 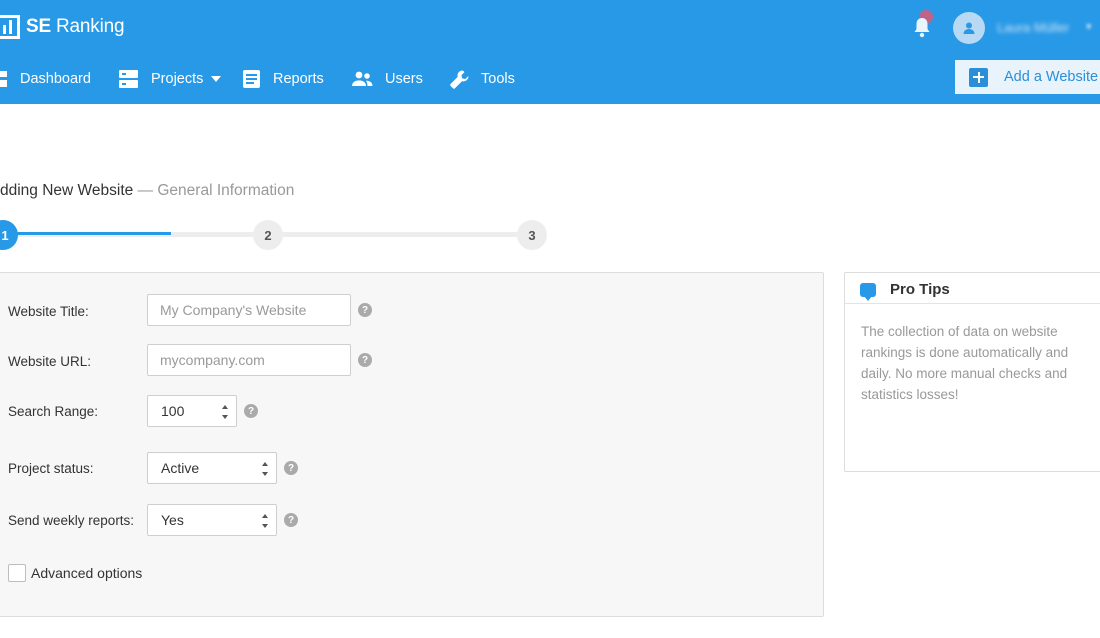 I want to click on spinner-arrows-icon, so click(x=225, y=412).